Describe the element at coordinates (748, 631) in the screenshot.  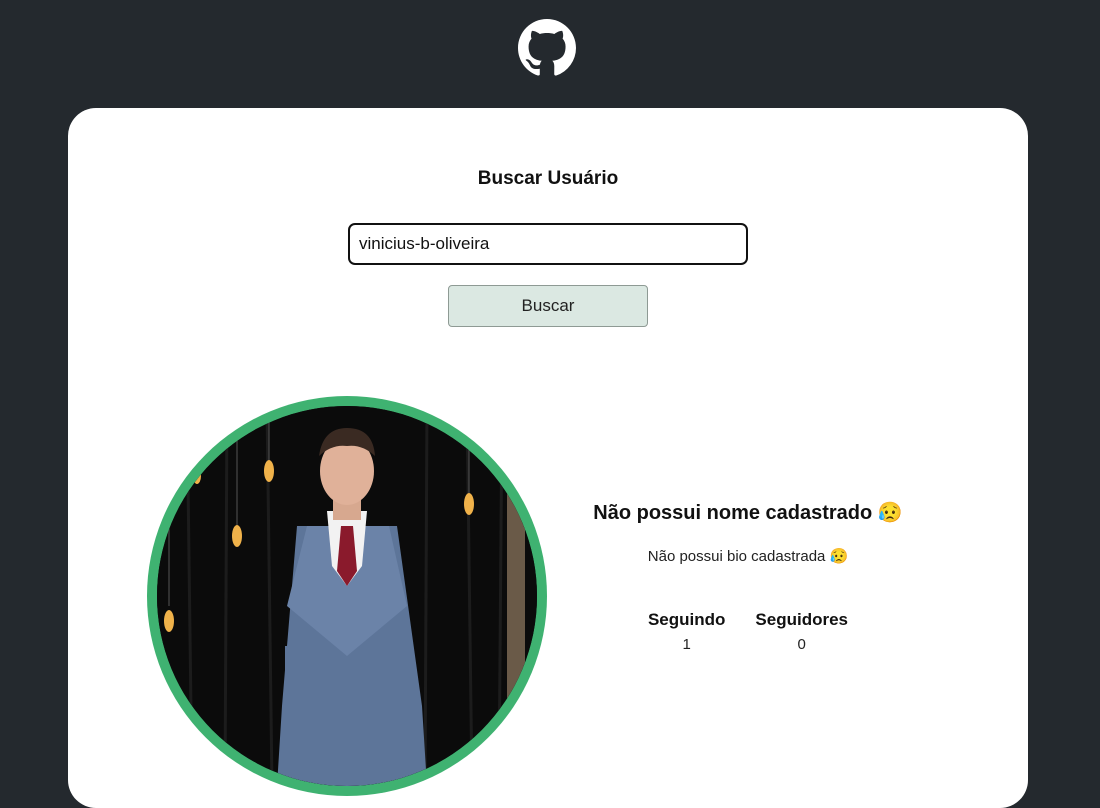
I see `profile-stats: Seguindo 1 Seguidores 0` at that location.